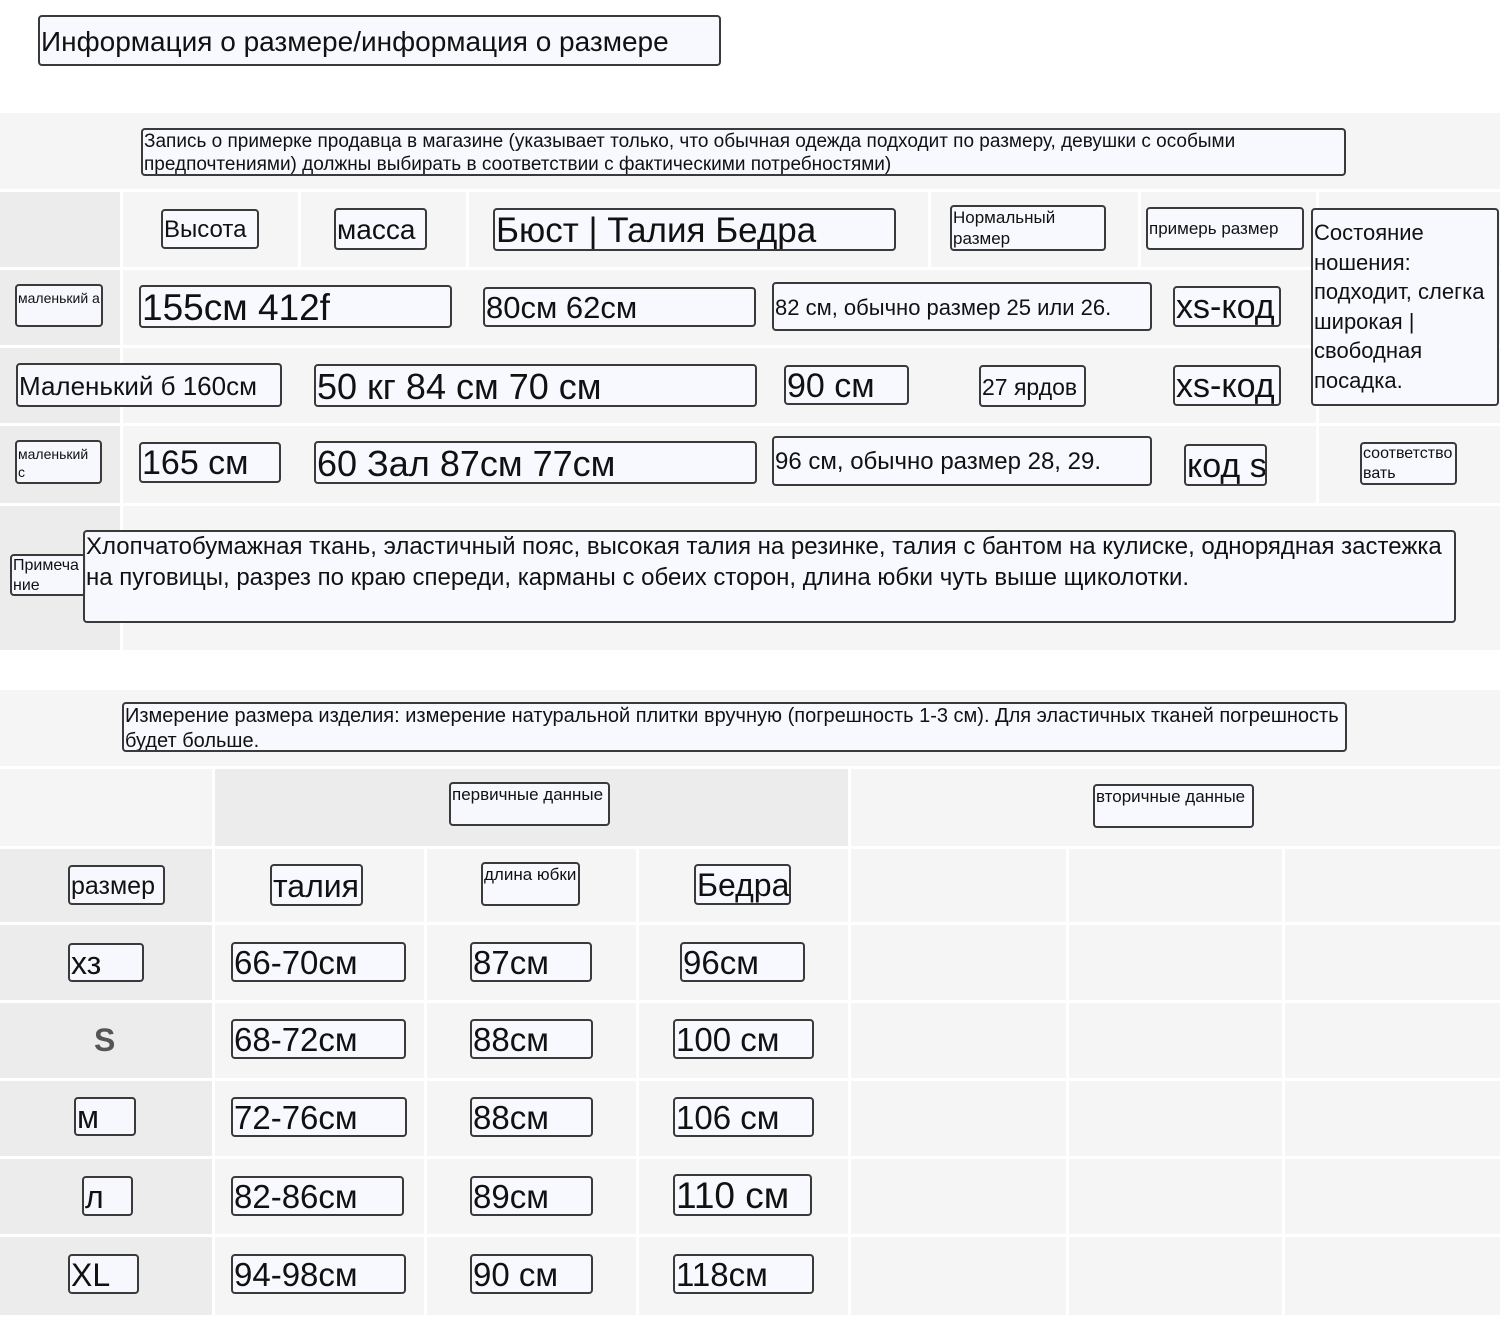  Describe the element at coordinates (210, 462) in the screenshot. I see `model-c-height: 165 см` at that location.